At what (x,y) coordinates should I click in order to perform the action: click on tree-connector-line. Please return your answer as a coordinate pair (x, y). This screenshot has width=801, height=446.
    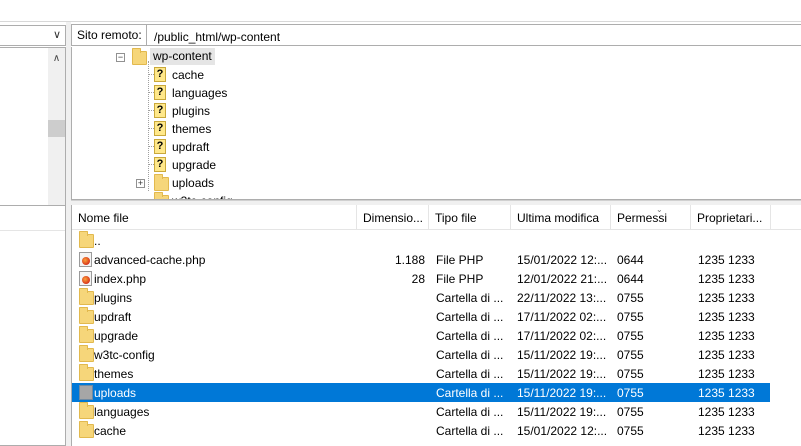
    Looking at the image, I should click on (148, 126).